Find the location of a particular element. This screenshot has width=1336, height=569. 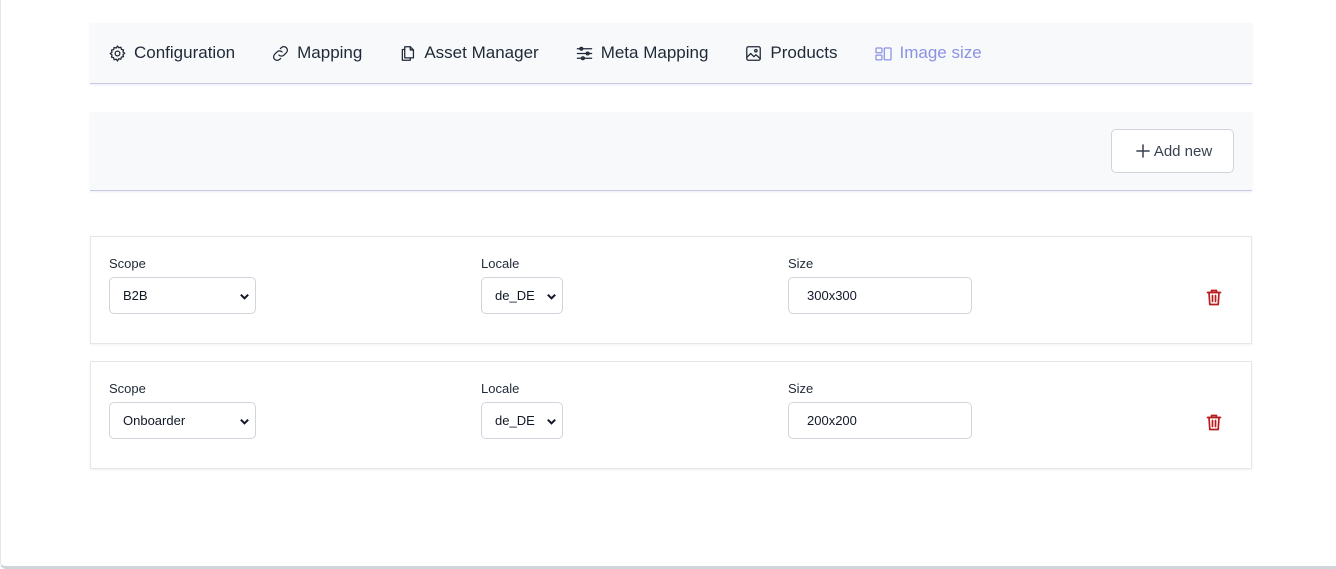

image-icon is located at coordinates (754, 53).